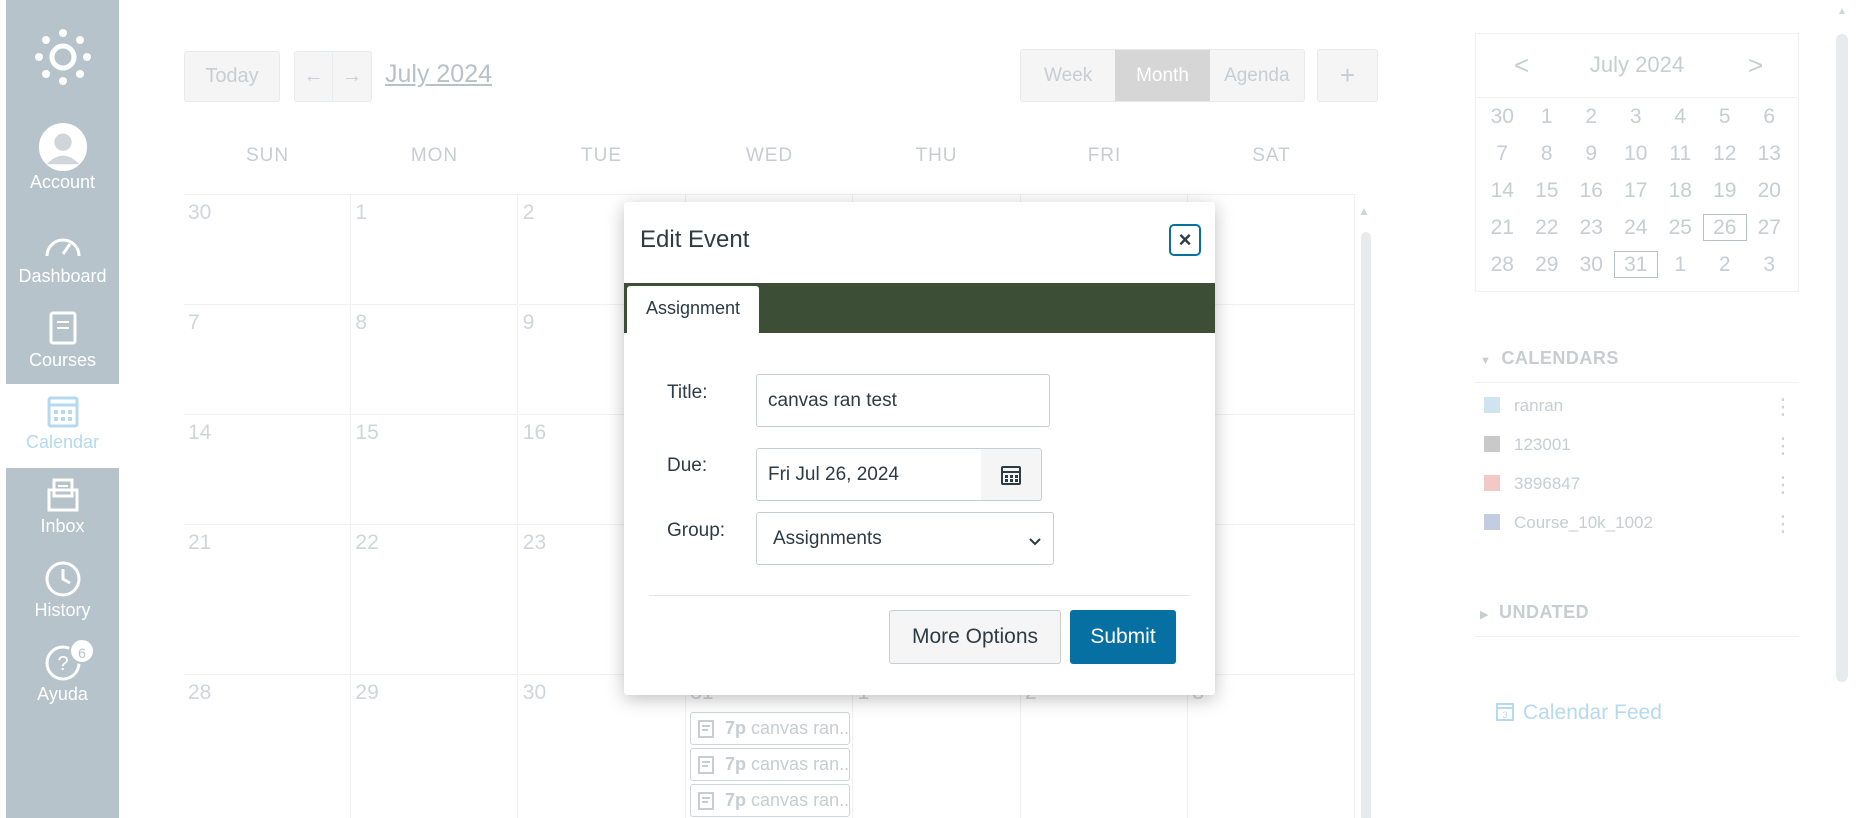  I want to click on day-number: 23, so click(534, 543).